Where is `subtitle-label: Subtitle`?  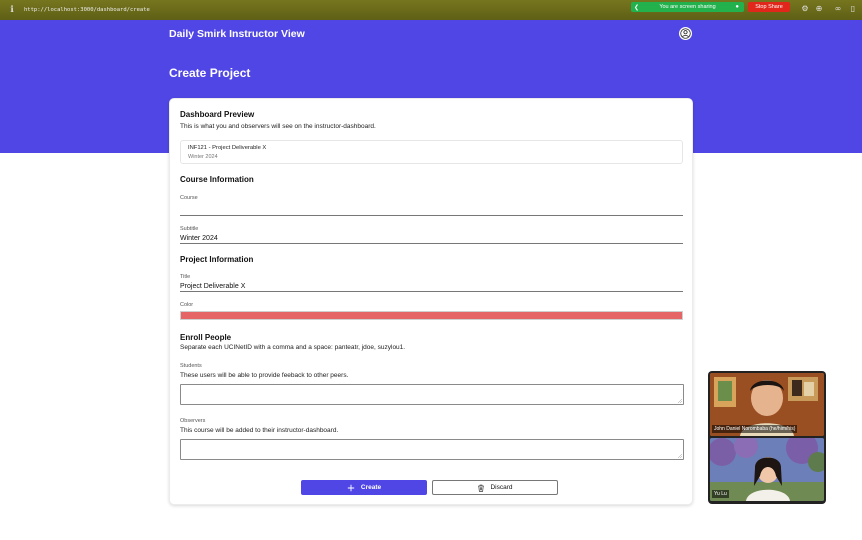 subtitle-label: Subtitle is located at coordinates (189, 229).